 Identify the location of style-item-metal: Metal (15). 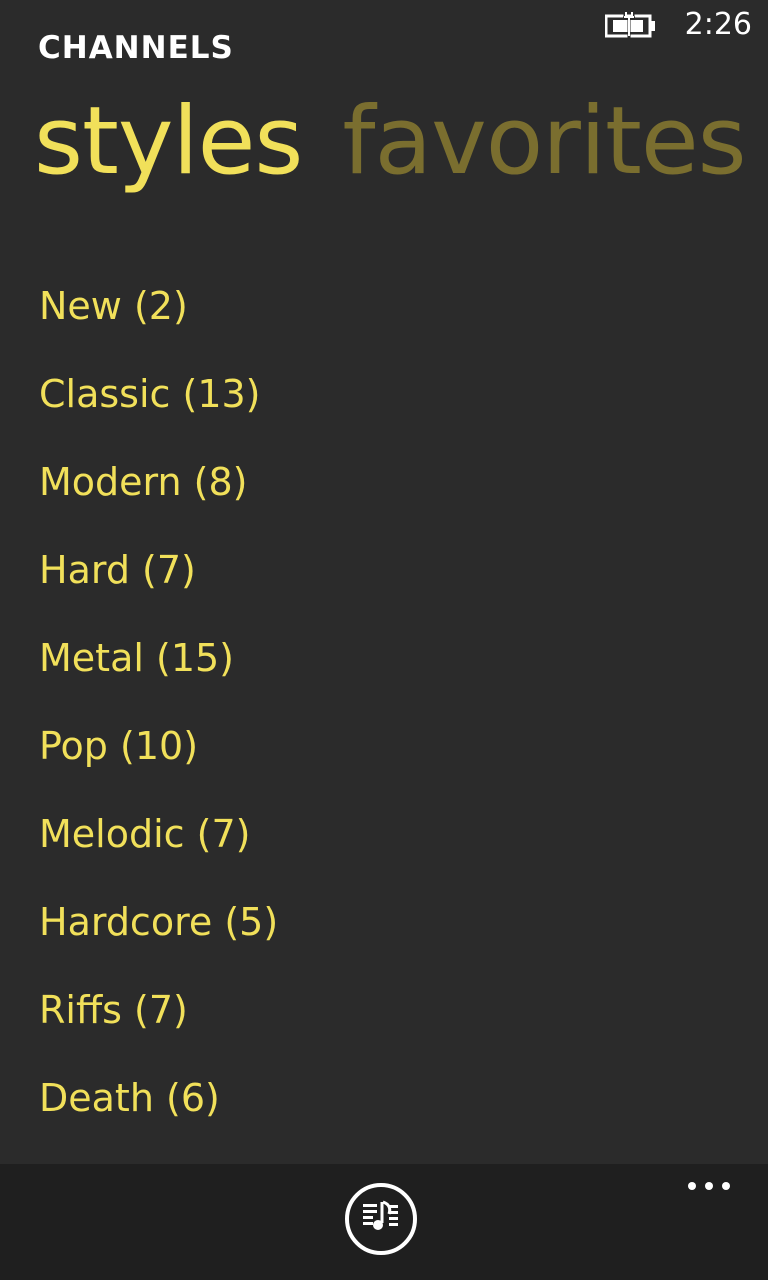
(379, 681).